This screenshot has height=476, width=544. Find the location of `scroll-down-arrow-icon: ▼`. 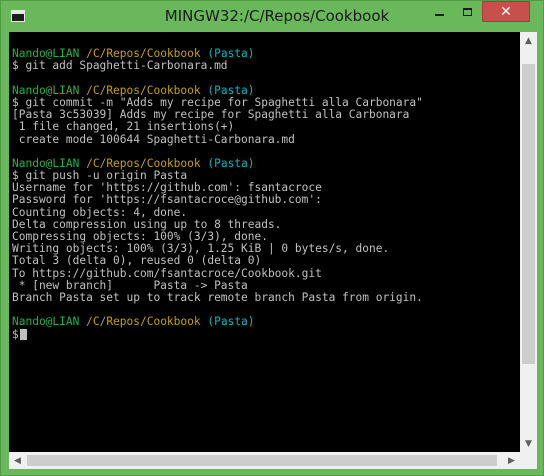

scroll-down-arrow-icon: ▼ is located at coordinates (528, 443).